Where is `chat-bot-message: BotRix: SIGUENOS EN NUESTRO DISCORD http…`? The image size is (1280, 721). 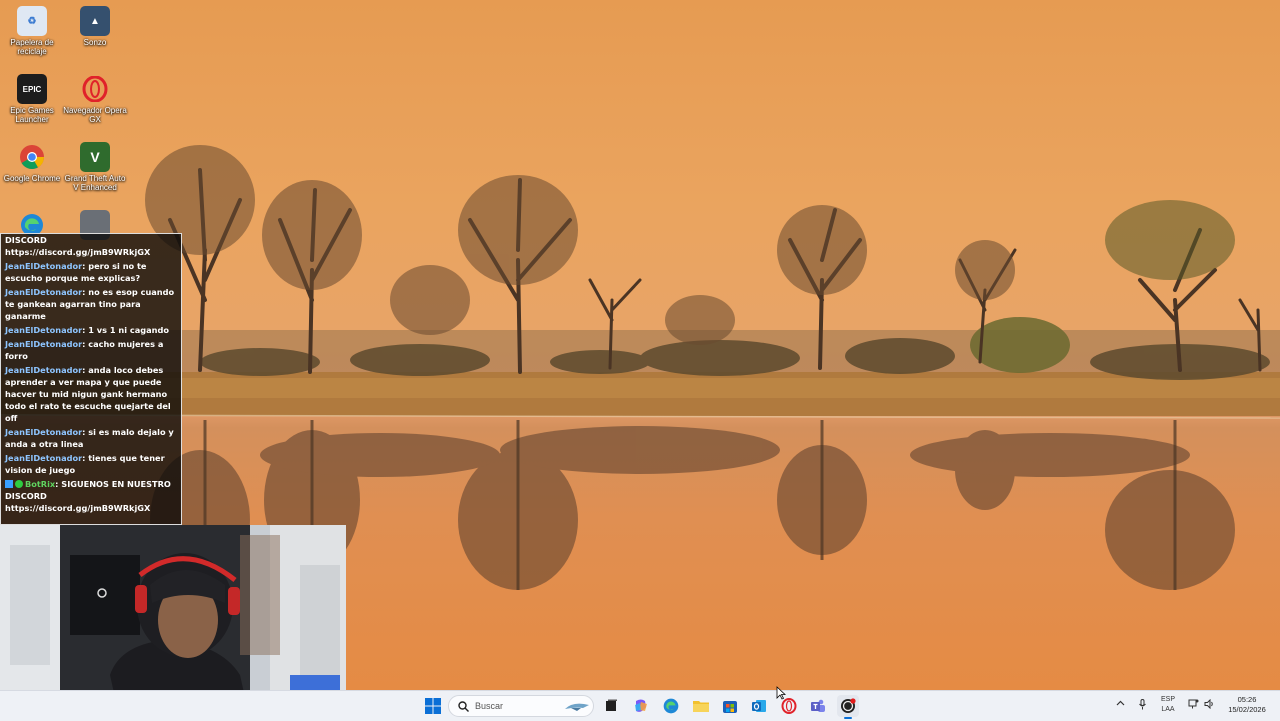
chat-bot-message: BotRix: SIGUENOS EN NUESTRO DISCORD http… is located at coordinates (91, 496).